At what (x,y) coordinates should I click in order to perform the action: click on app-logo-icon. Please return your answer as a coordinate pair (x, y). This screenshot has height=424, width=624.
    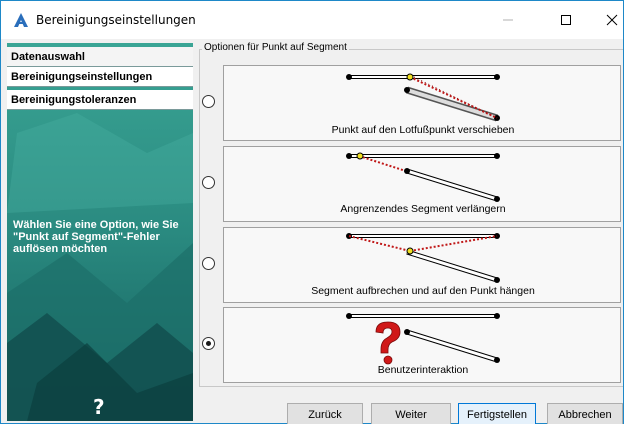
    Looking at the image, I should click on (21, 20).